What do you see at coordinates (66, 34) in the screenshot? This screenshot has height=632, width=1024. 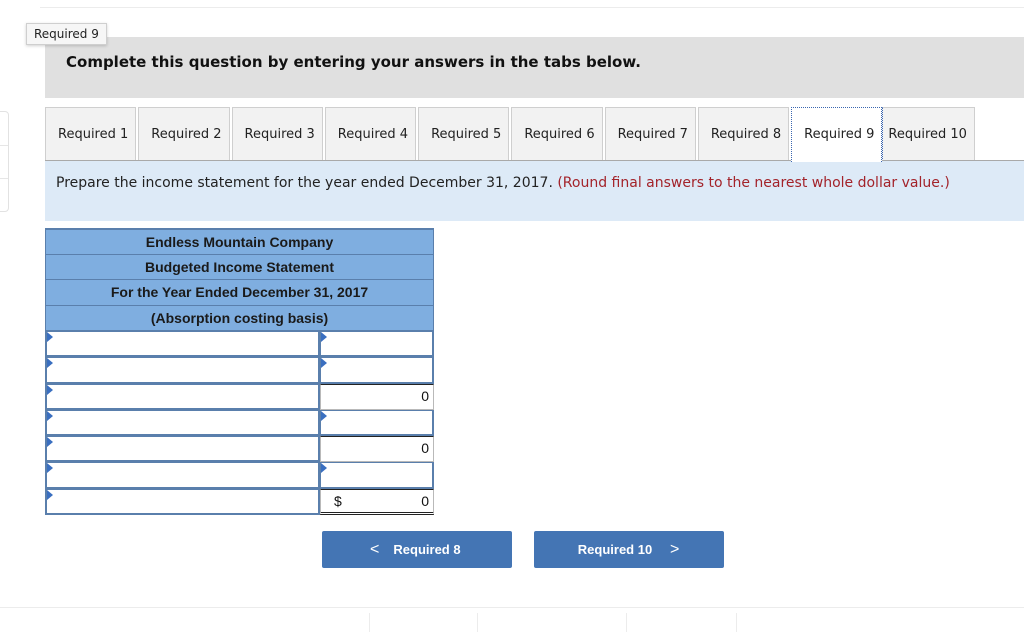 I see `question-part-tag: Required 9` at bounding box center [66, 34].